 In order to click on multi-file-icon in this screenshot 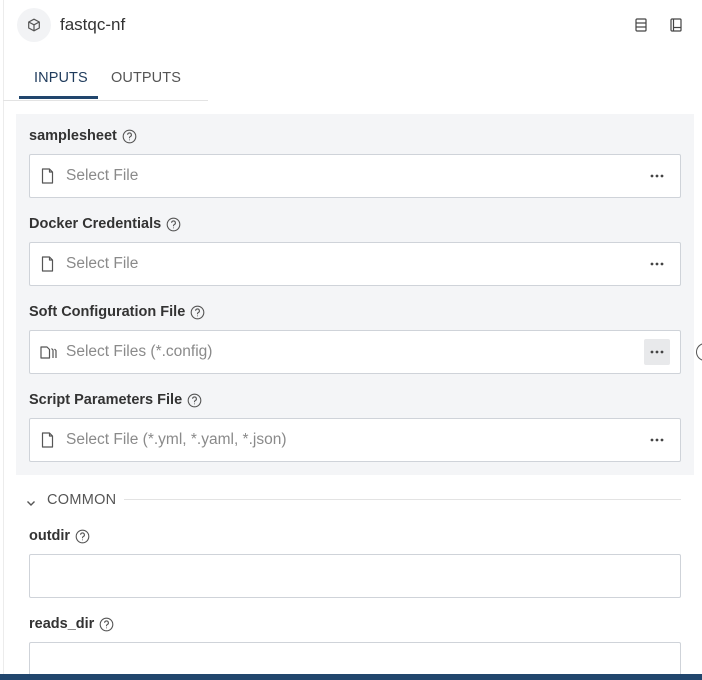, I will do `click(48, 354)`.